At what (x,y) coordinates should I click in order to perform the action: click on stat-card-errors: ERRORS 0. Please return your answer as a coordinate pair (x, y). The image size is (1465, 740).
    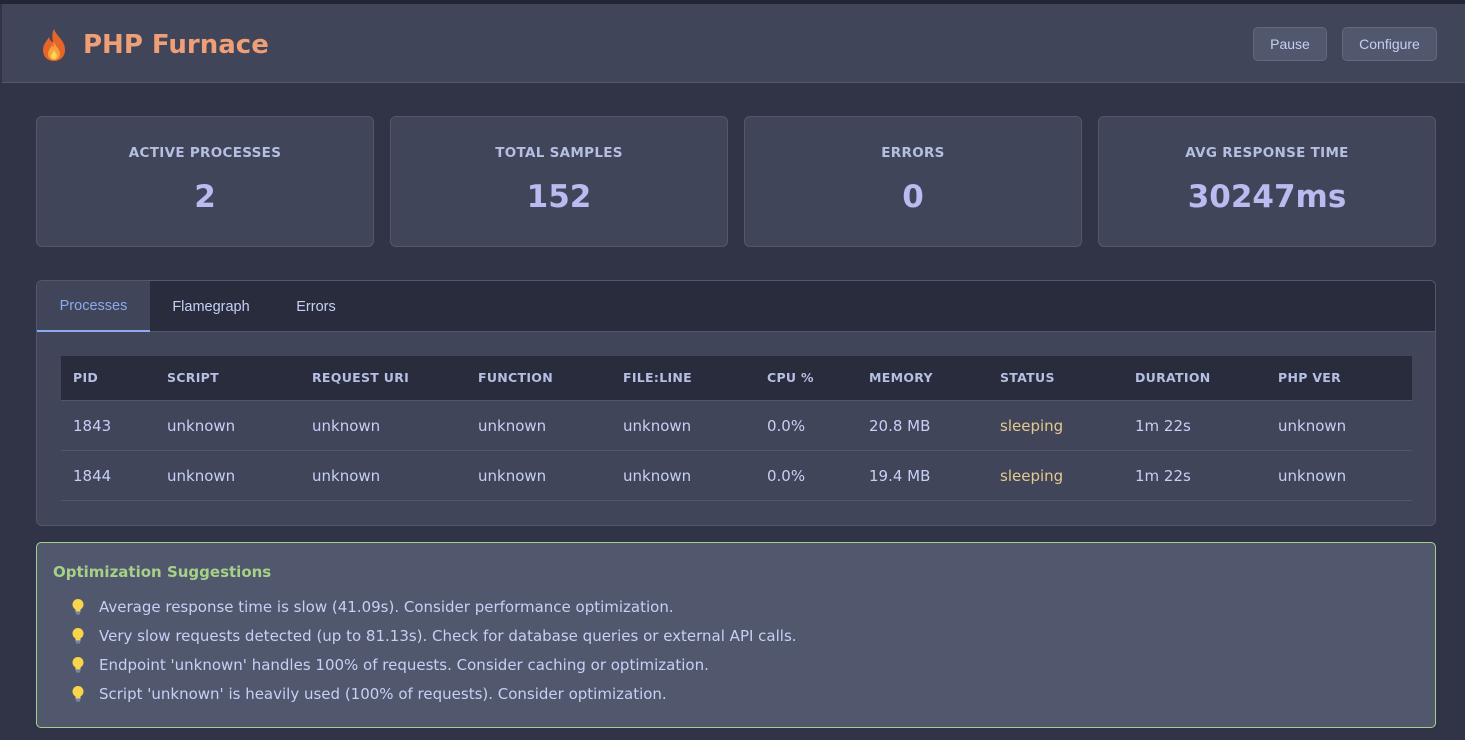
    Looking at the image, I should click on (913, 181).